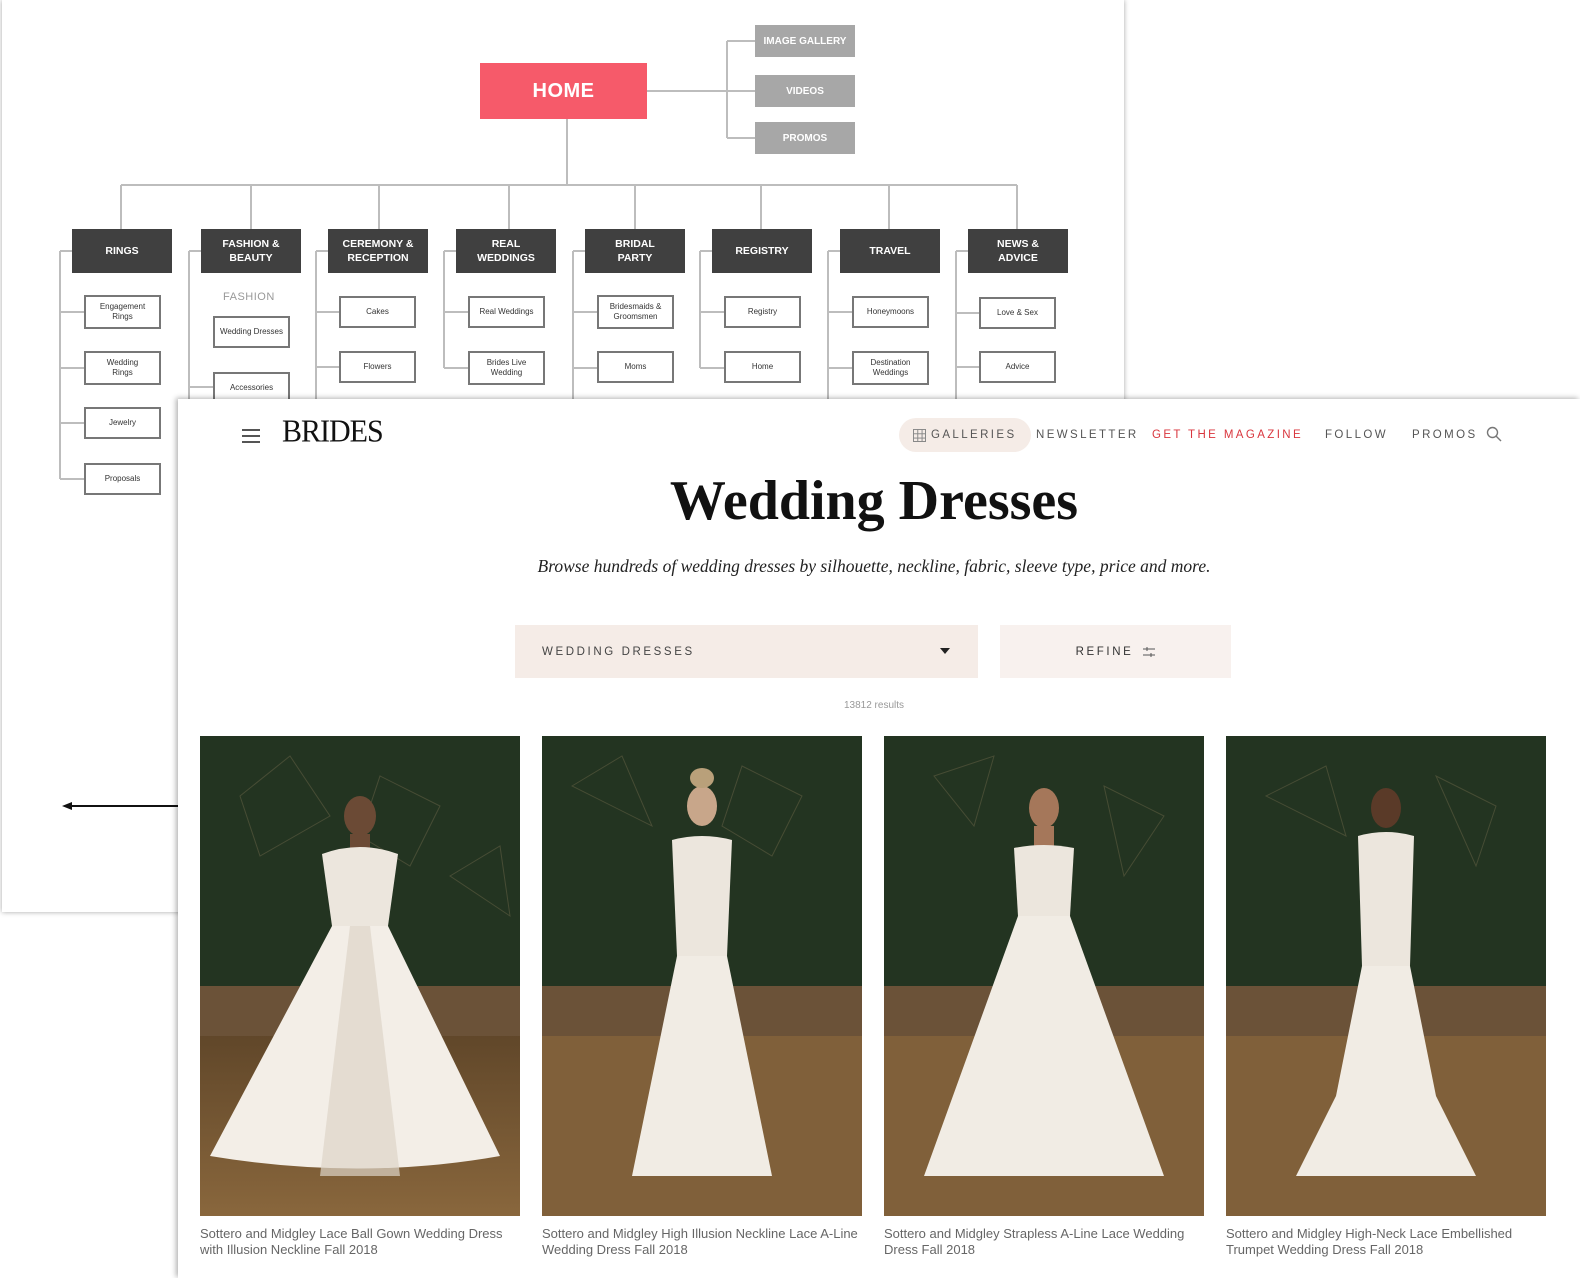 The image size is (1580, 1278). Describe the element at coordinates (122, 479) in the screenshot. I see `sitemap-leaf-proposals: Proposals` at that location.